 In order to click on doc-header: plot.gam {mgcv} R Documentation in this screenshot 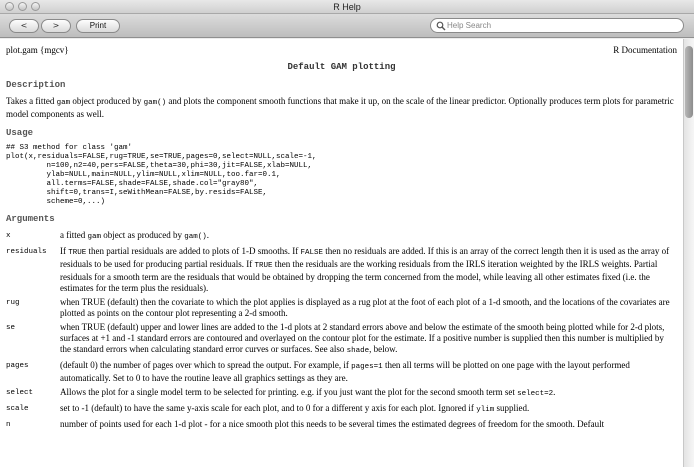, I will do `click(341, 50)`.